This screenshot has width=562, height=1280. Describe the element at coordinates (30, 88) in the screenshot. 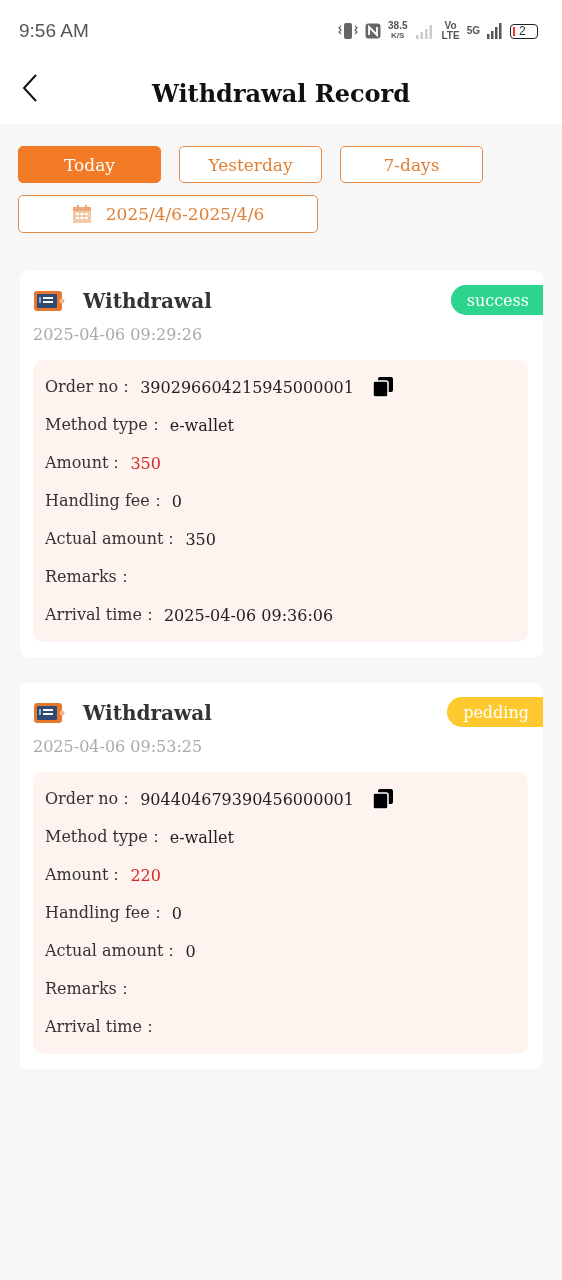

I see `back-icon` at that location.